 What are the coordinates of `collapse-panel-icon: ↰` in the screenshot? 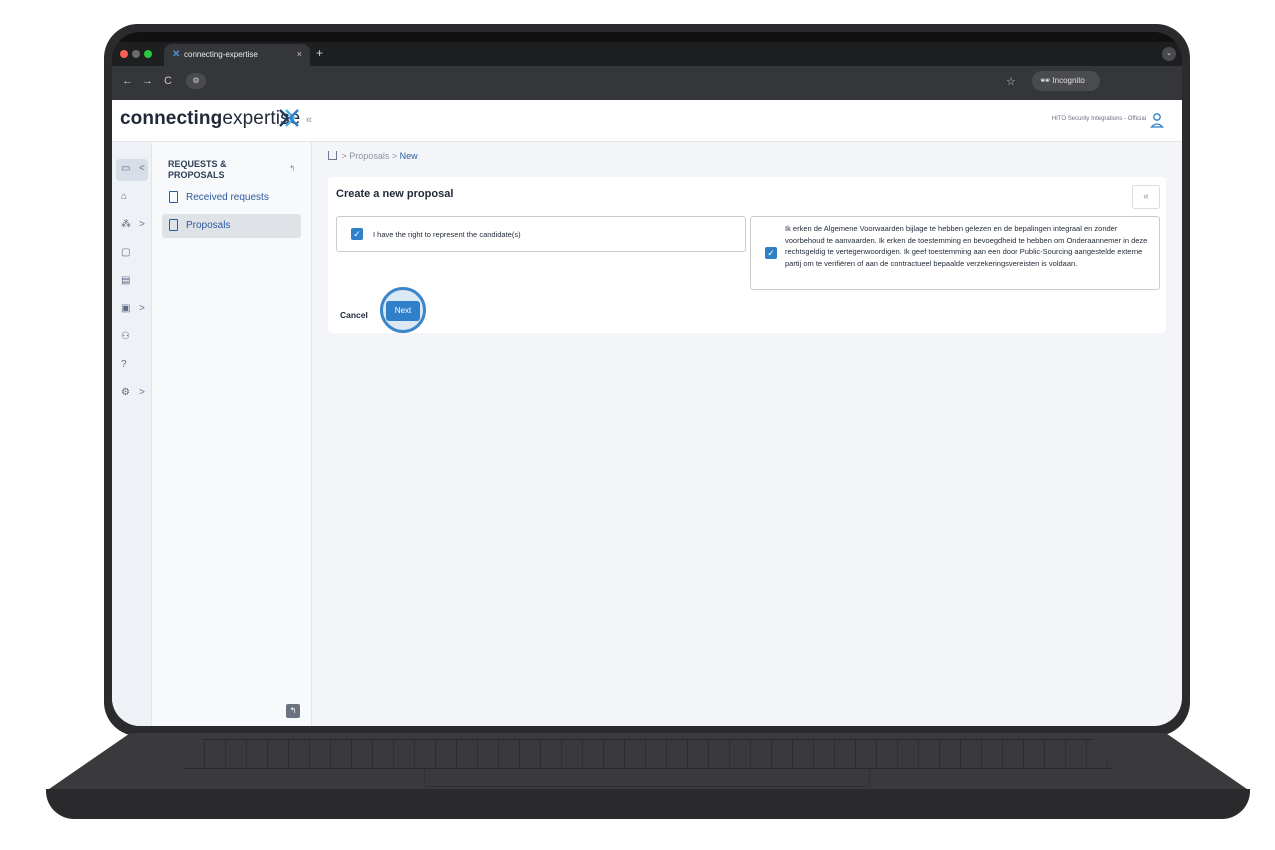 It's located at (293, 711).